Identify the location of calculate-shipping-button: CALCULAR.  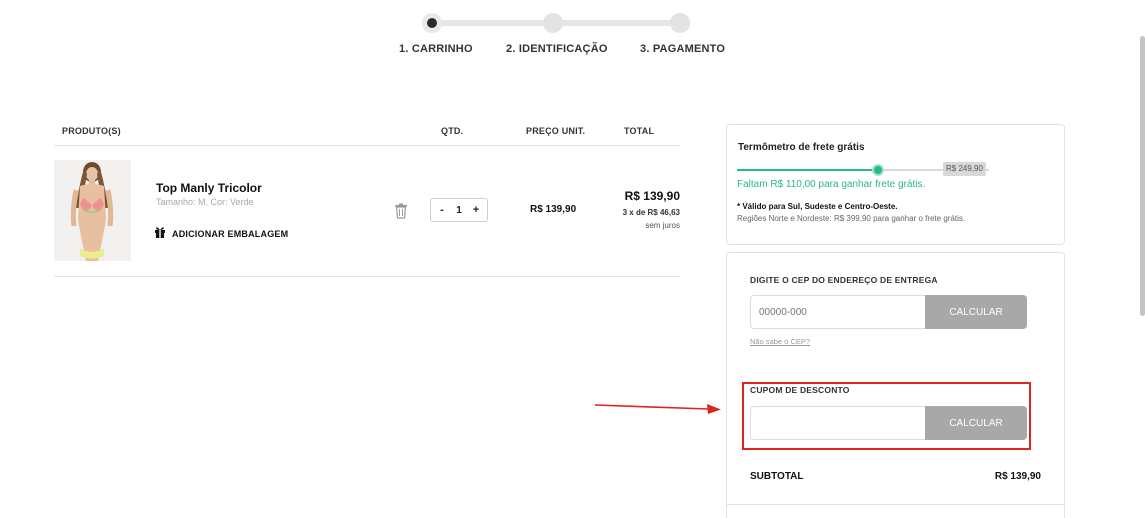
(976, 312).